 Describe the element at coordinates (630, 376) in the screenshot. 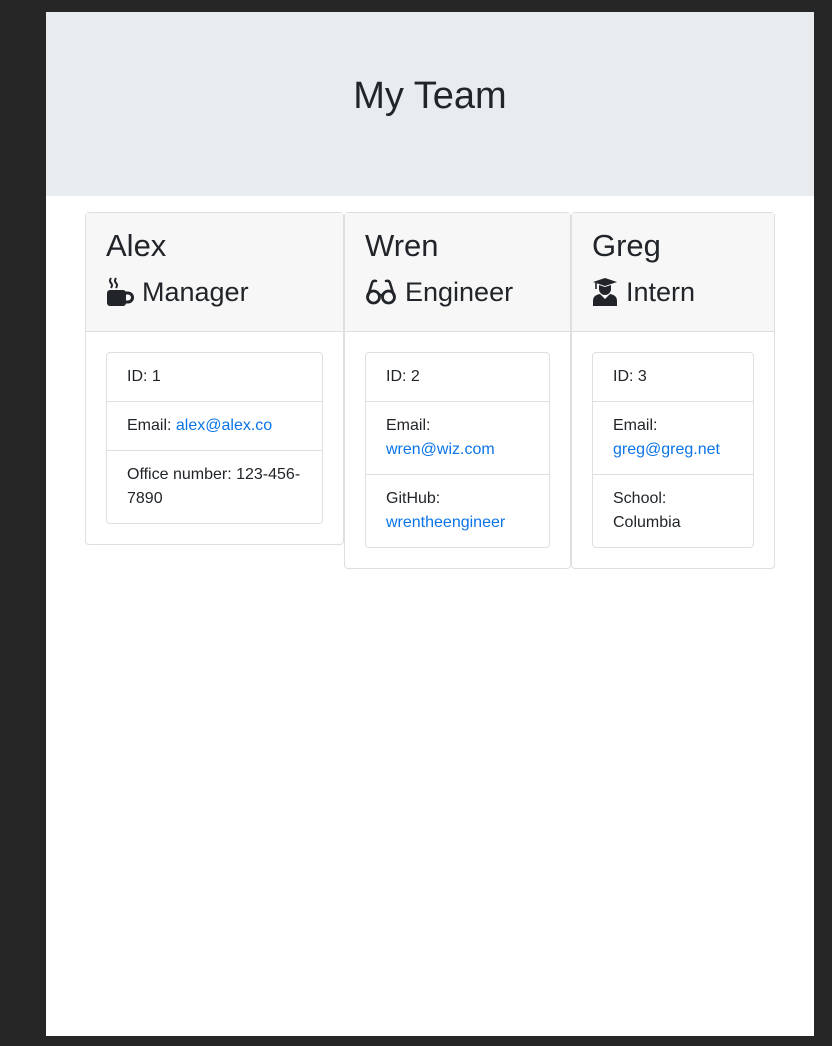

I see `employee-id: ID: 3` at that location.